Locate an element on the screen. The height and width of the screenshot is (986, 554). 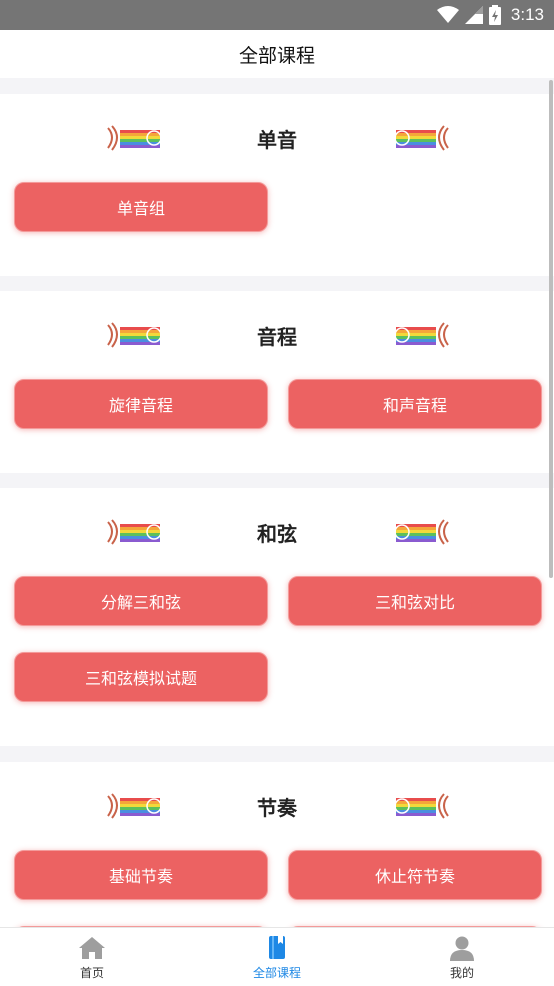
course-button-basic-rhythm: 基础节奏 is located at coordinates (141, 875).